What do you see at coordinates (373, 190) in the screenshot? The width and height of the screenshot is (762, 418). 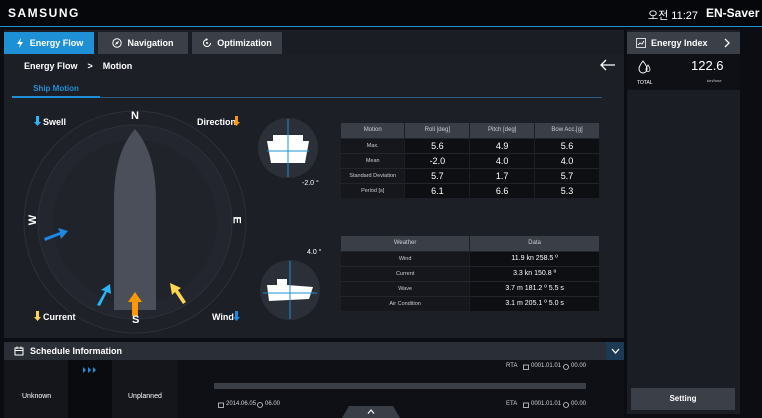 I see `row-label: Period [s]` at bounding box center [373, 190].